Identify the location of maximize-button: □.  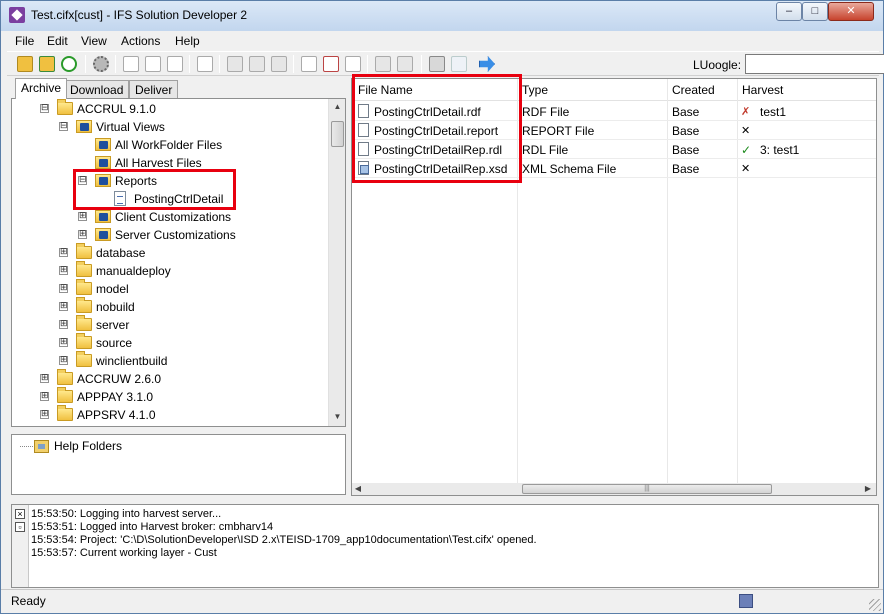
(815, 11).